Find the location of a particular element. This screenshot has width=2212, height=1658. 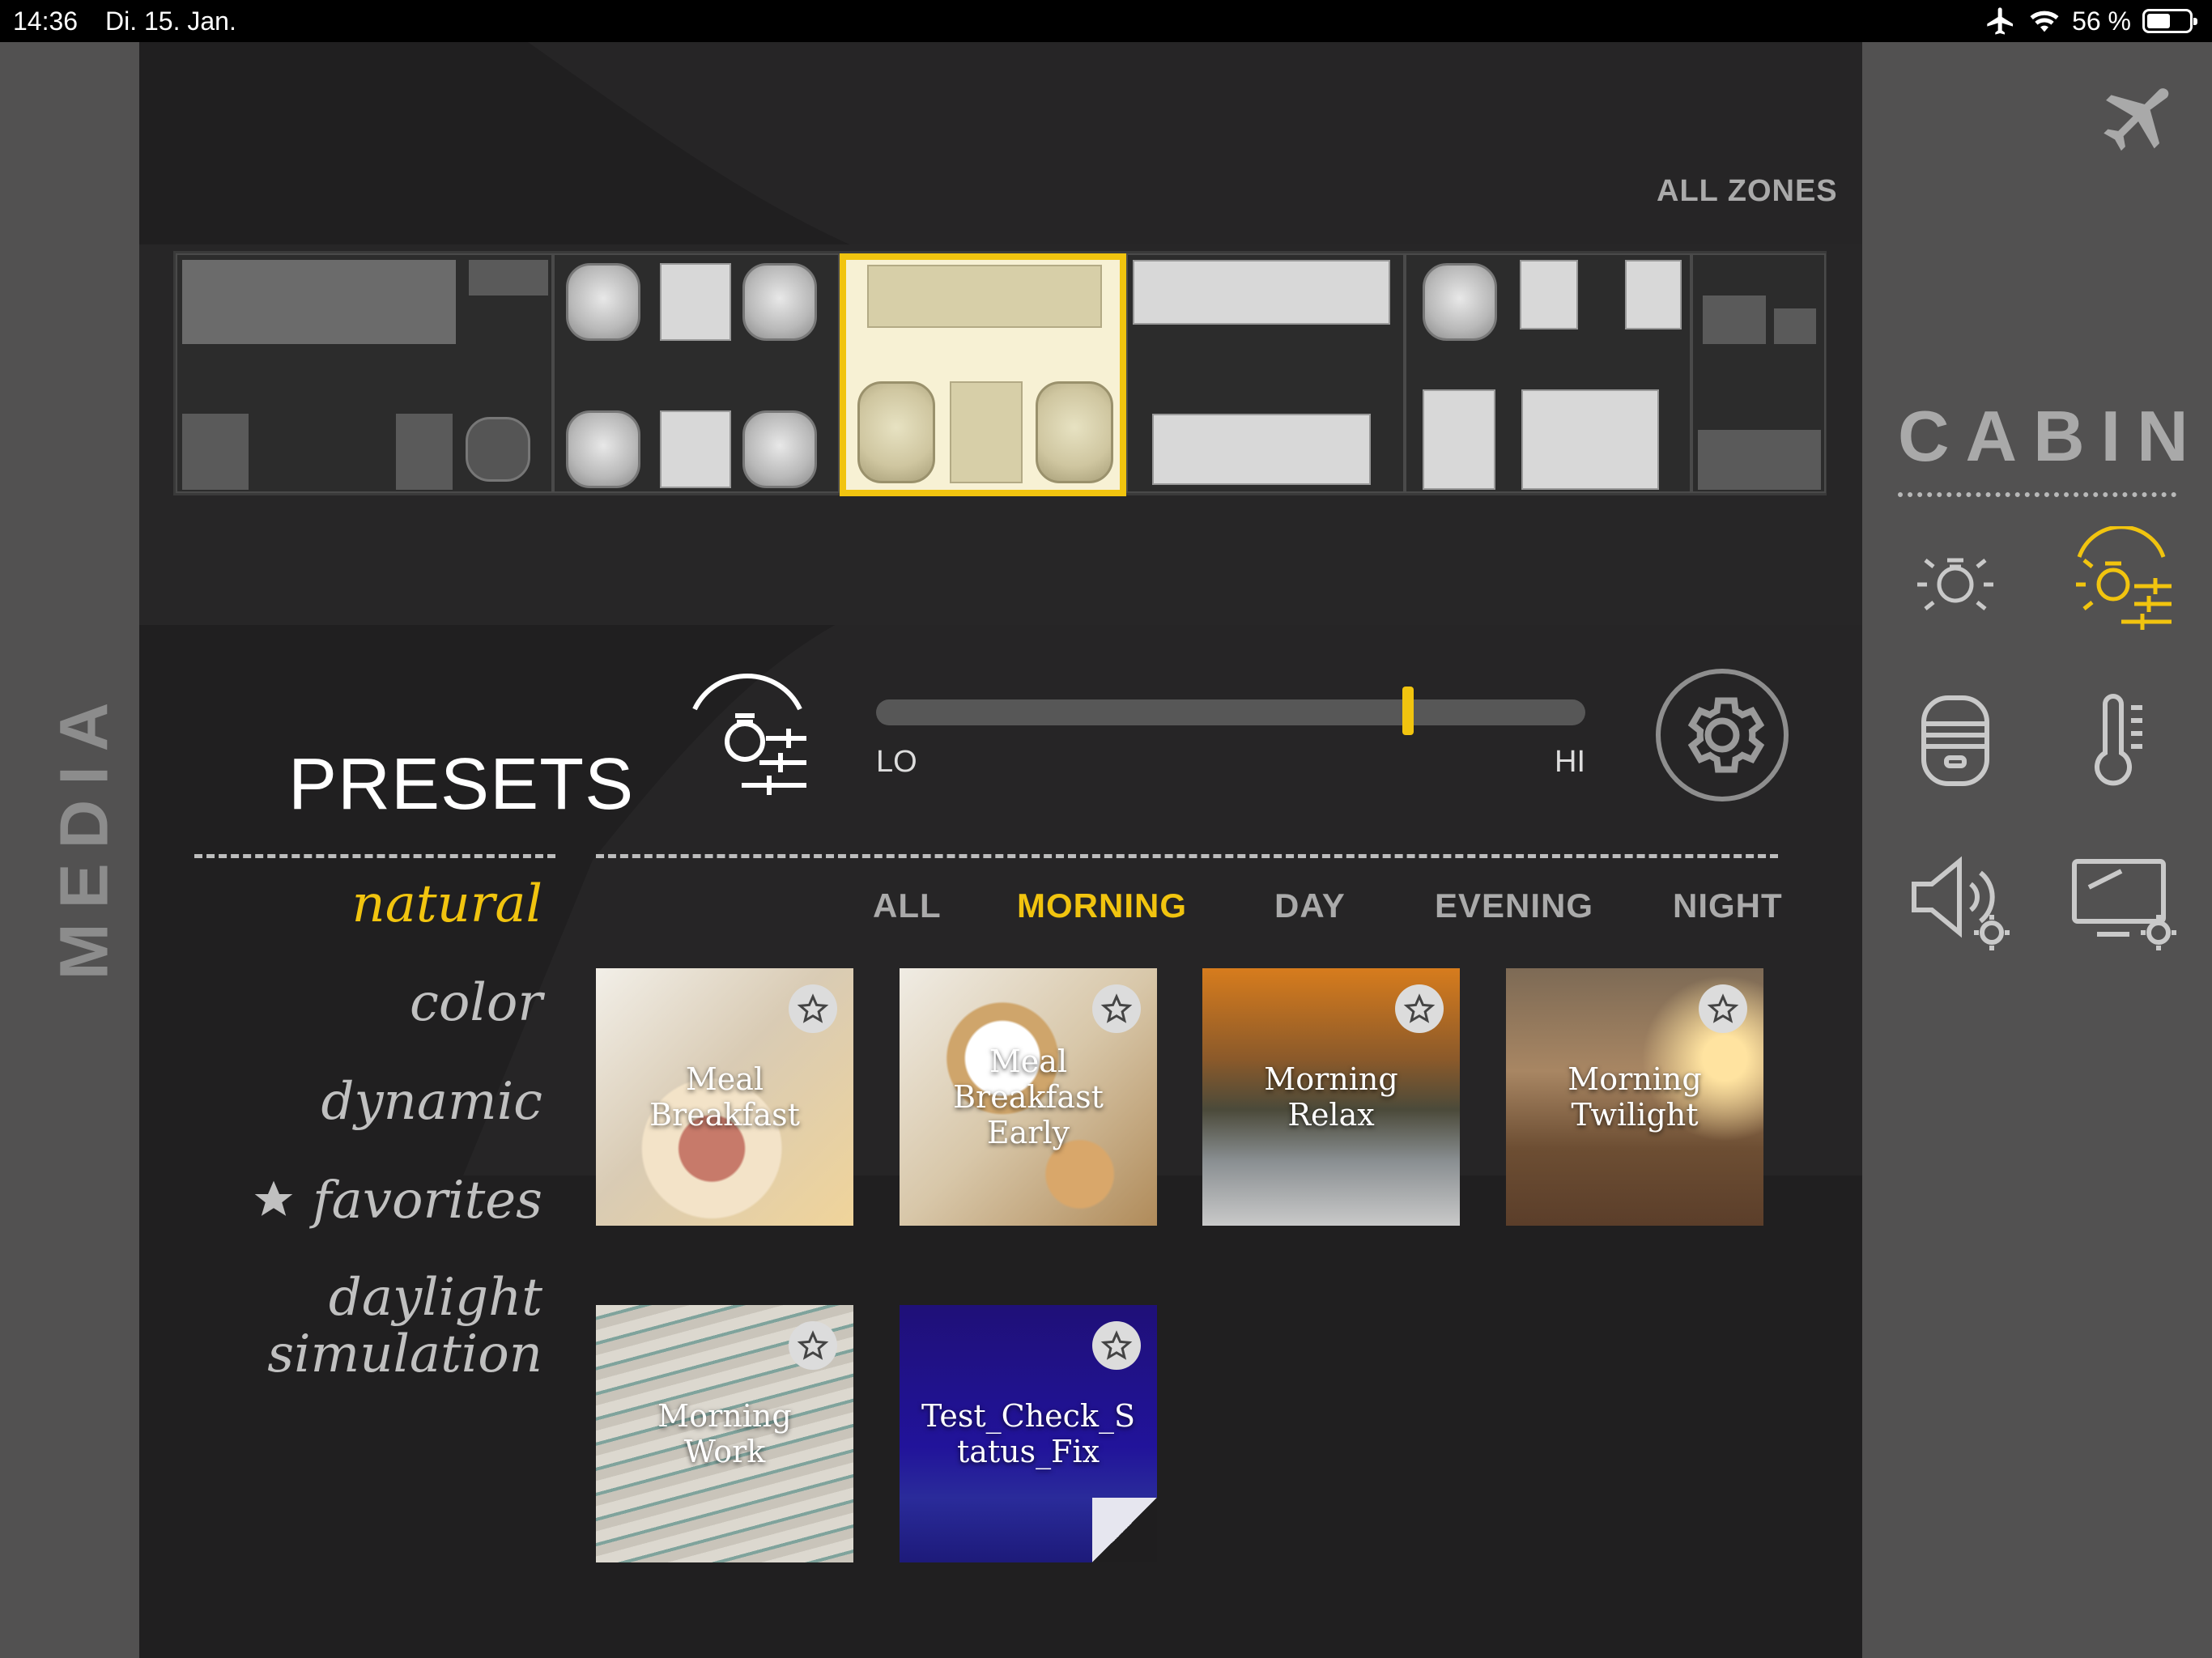

airplane-icon is located at coordinates (2133, 125).